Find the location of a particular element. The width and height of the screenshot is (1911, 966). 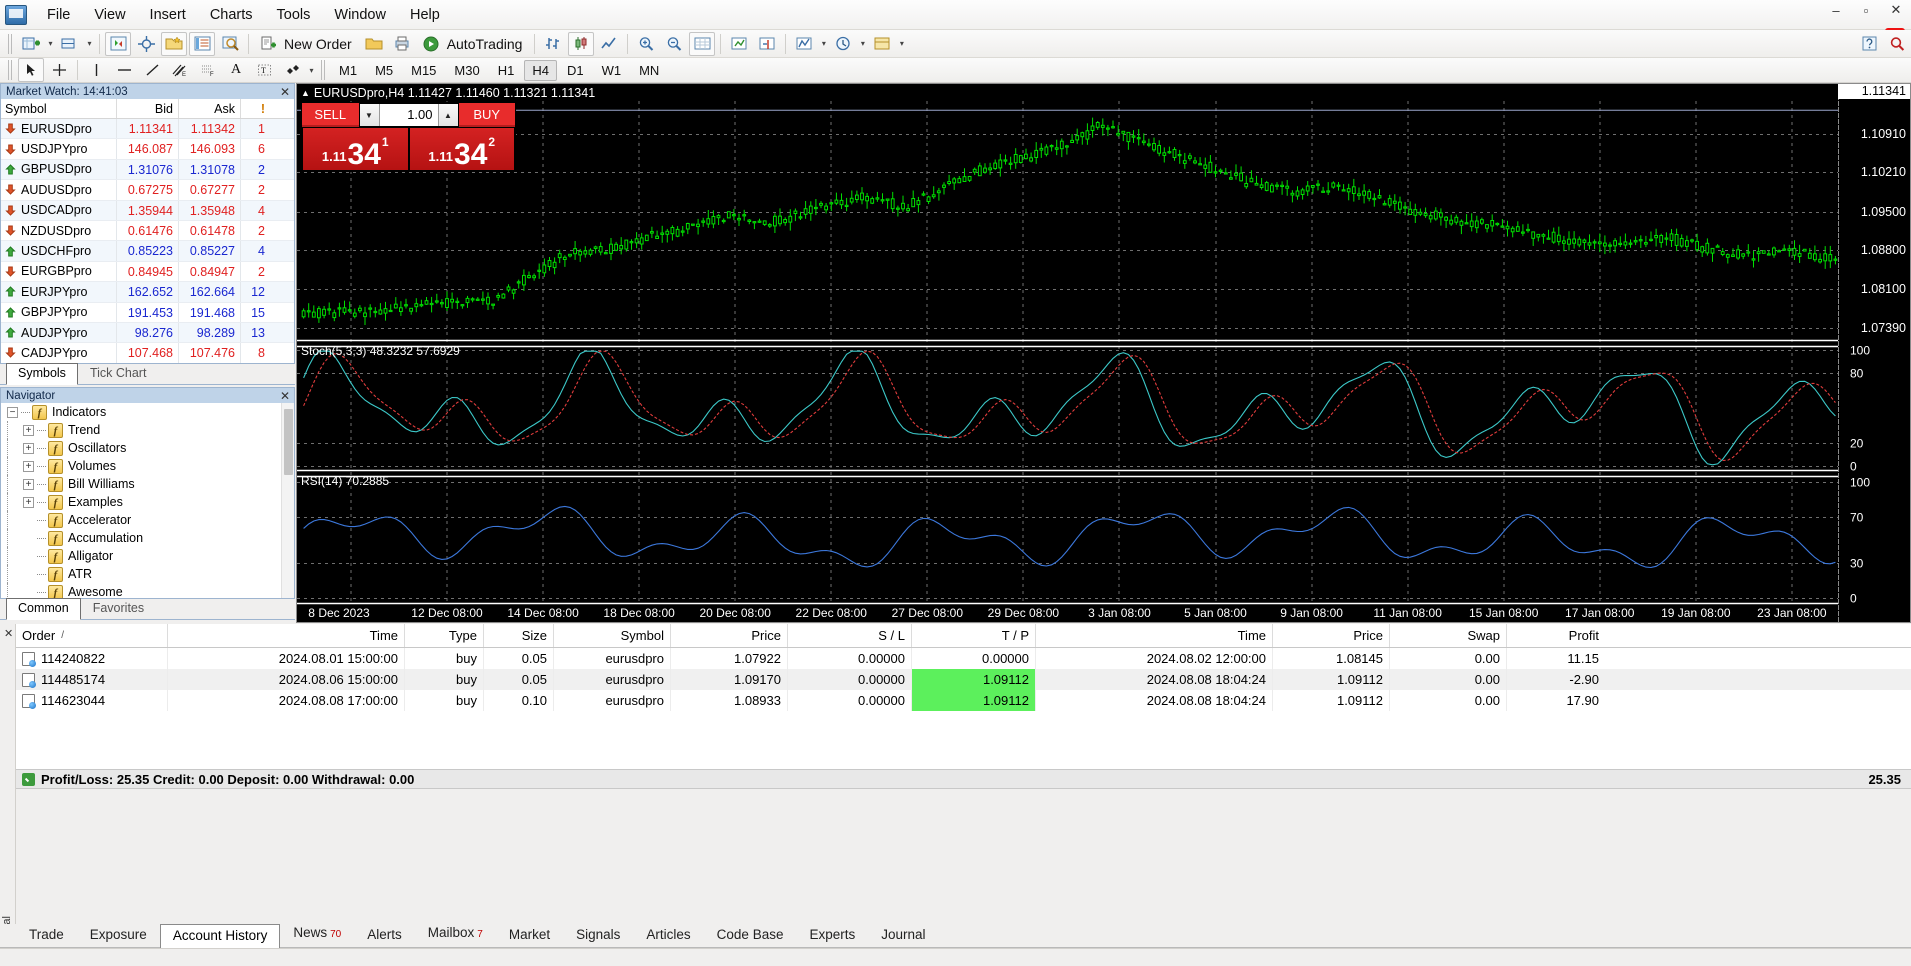

autotrading-button: AutoTrading is located at coordinates (473, 44).